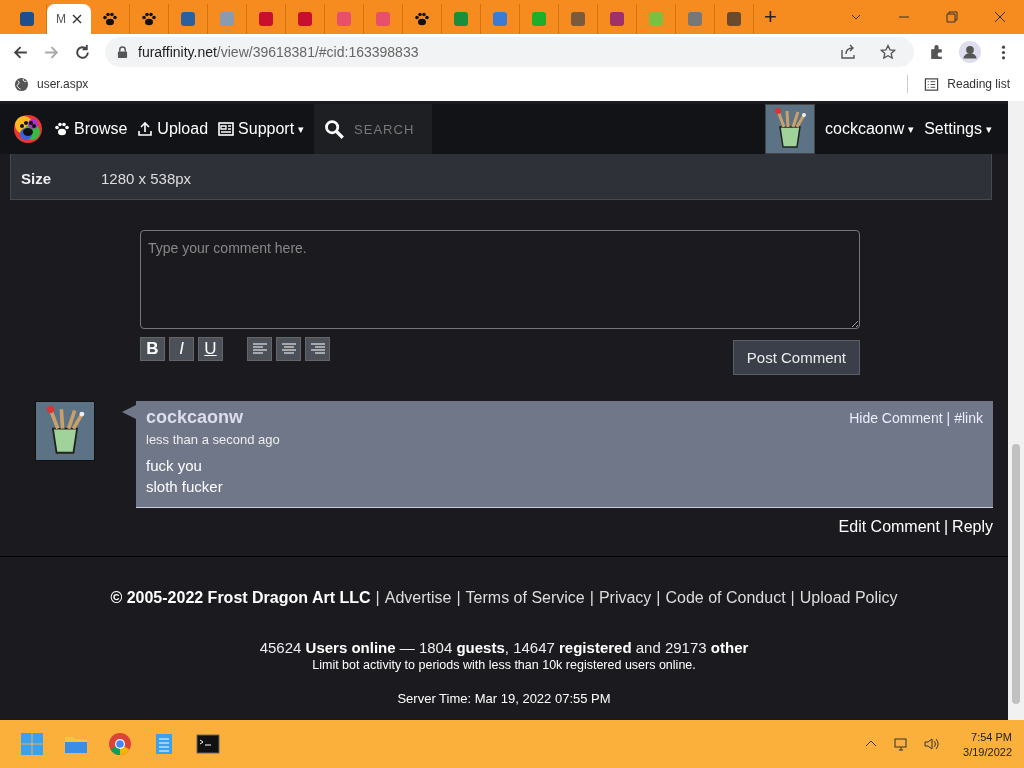  I want to click on nav-link: Upload, so click(173, 129).